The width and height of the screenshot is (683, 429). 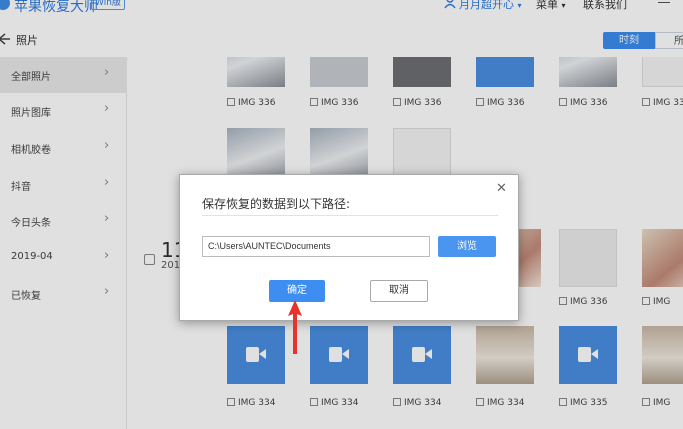 What do you see at coordinates (276, 204) in the screenshot?
I see `dialog-title: 保存恢复的数据到以下路径:` at bounding box center [276, 204].